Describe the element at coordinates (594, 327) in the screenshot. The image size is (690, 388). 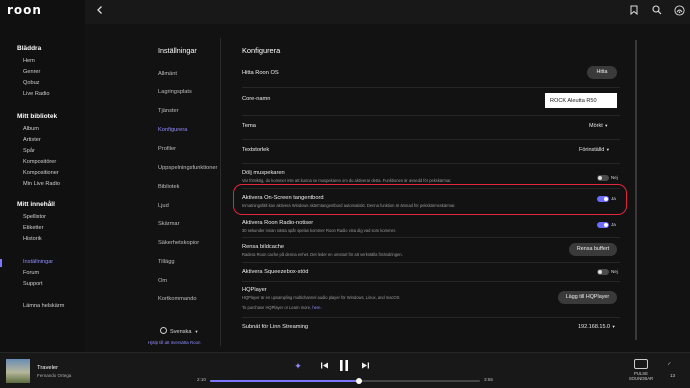
I see `linn-subnet-value: 192.168.15.0` at that location.